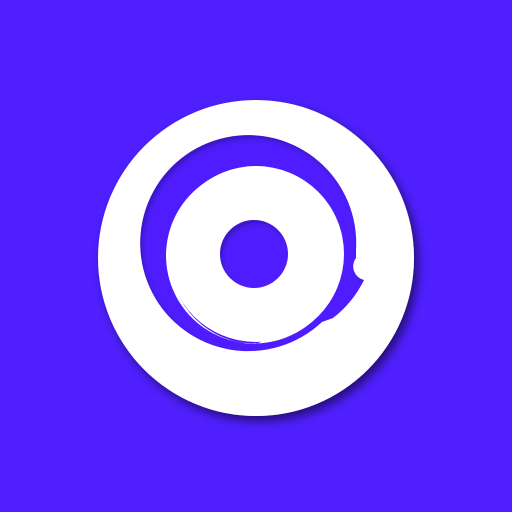 This screenshot has height=512, width=512. I want to click on center-dot, so click(254, 254).